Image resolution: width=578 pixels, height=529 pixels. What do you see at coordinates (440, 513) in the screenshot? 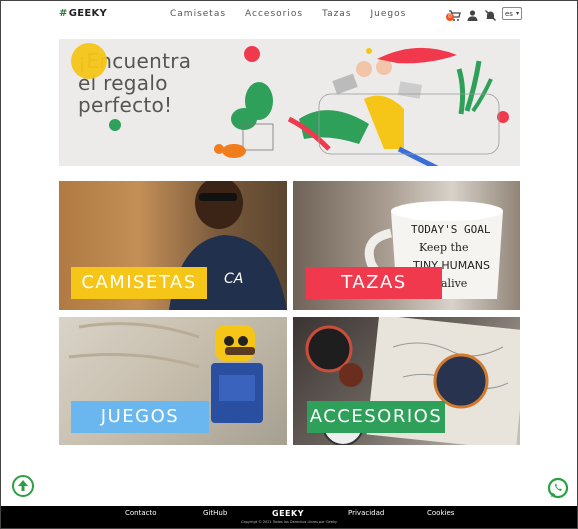
I see `footer-link-cookies: Cookies` at bounding box center [440, 513].